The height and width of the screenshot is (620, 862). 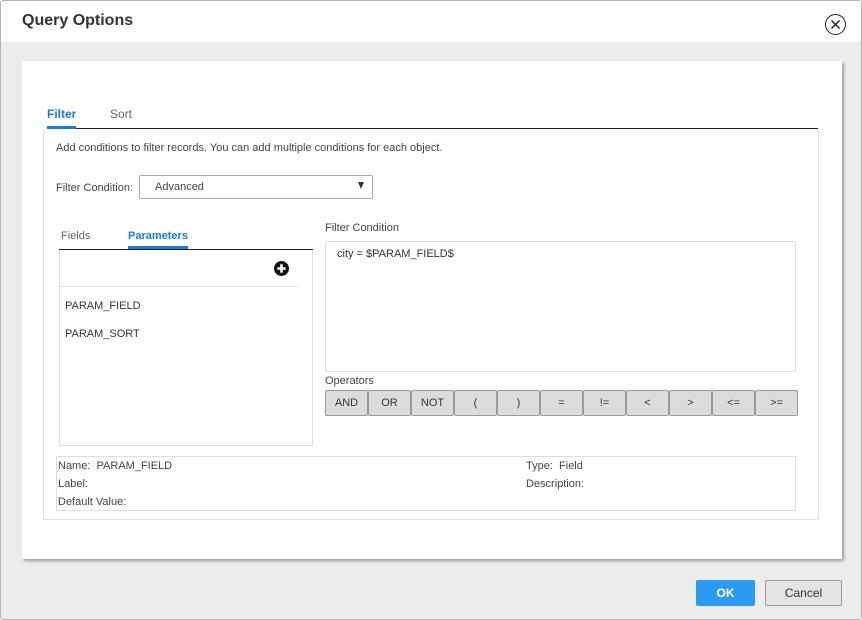 I want to click on operator-and-button: AND, so click(x=346, y=403).